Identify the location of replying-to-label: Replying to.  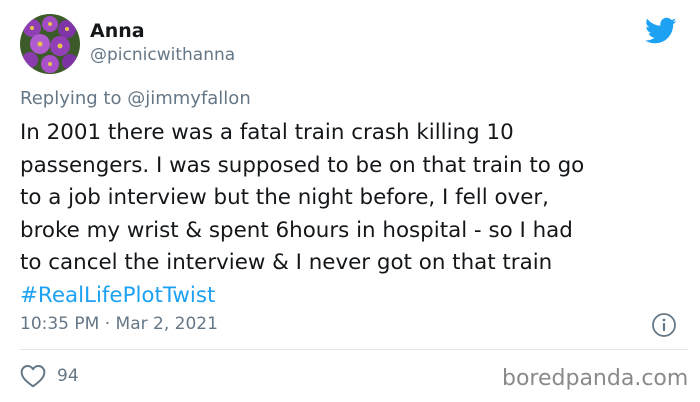
(71, 98).